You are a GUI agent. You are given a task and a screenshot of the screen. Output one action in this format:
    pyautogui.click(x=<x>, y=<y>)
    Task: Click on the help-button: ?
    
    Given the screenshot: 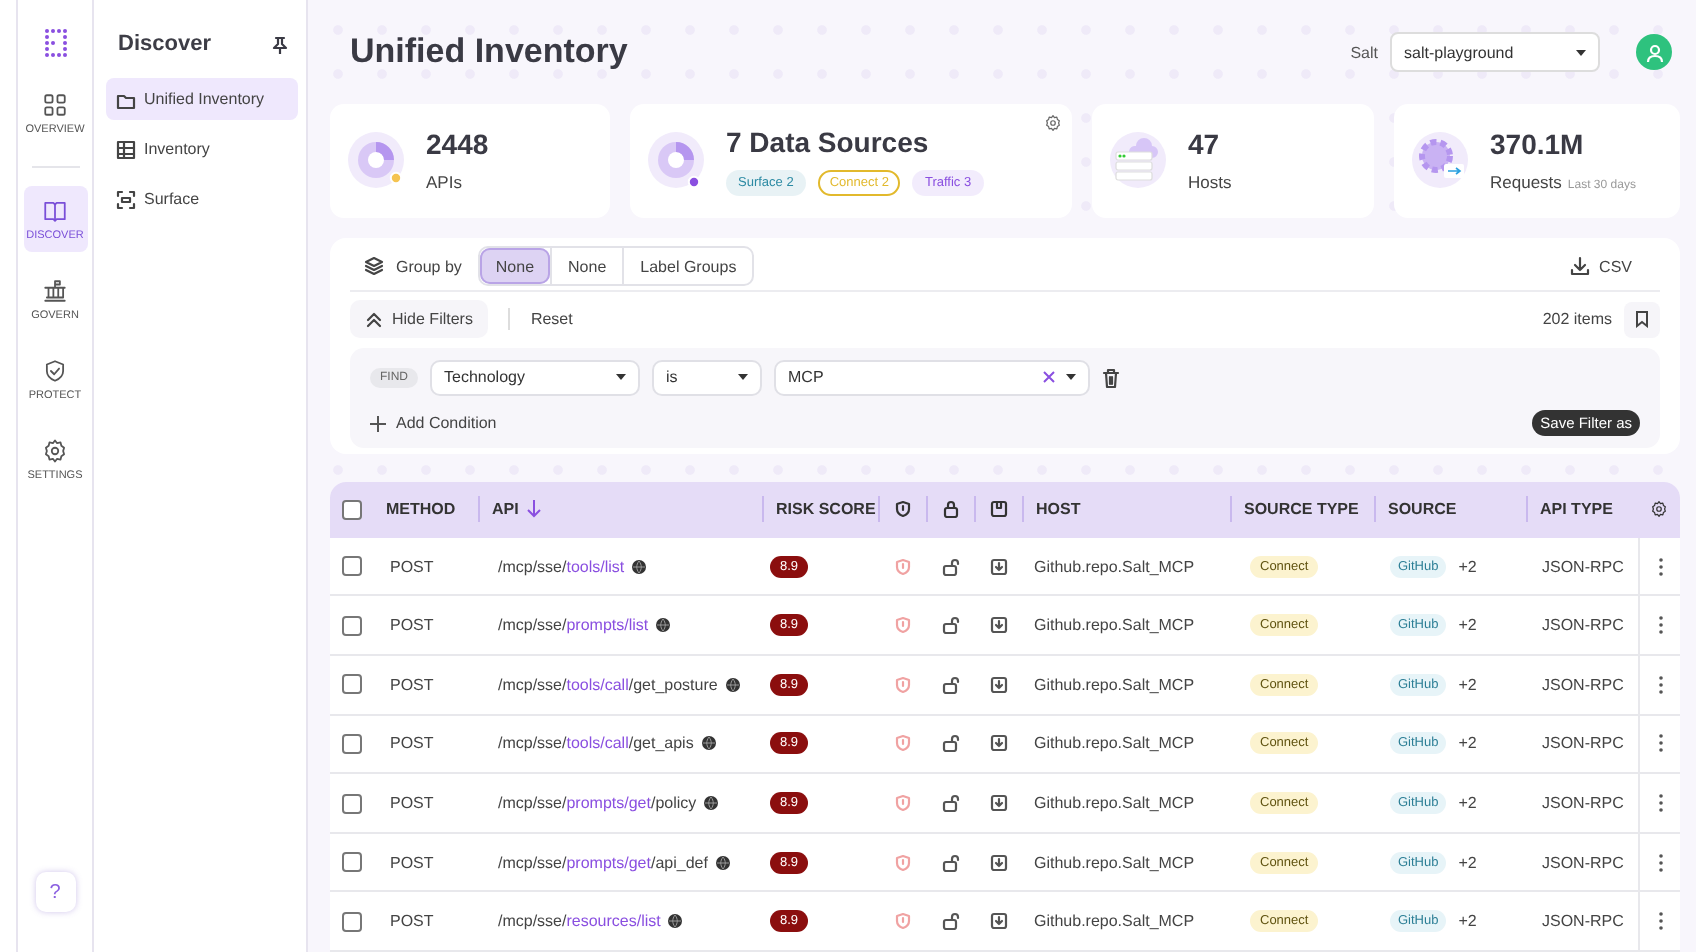 What is the action you would take?
    pyautogui.click(x=55, y=892)
    